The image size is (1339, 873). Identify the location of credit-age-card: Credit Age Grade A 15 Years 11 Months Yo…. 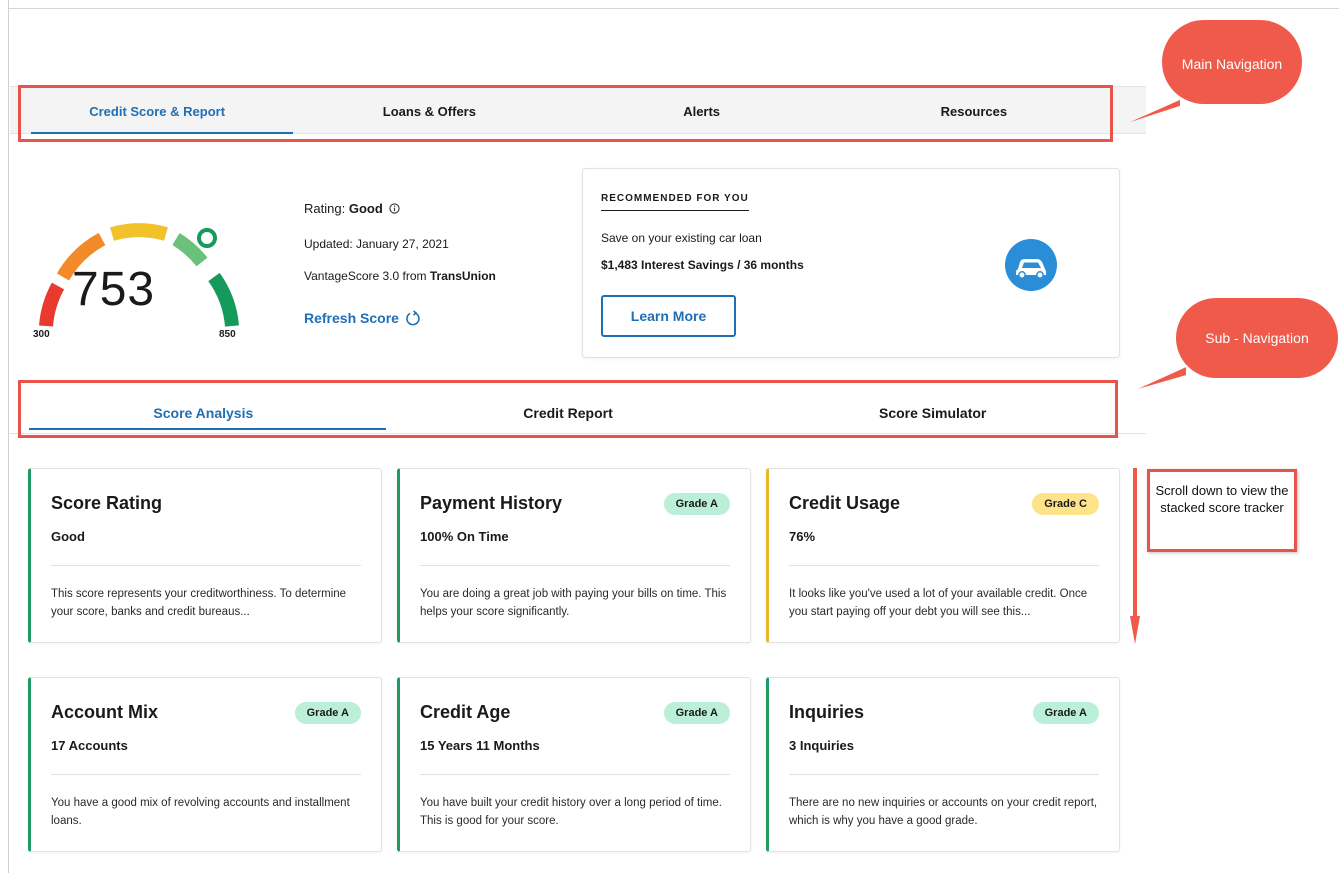
(574, 764).